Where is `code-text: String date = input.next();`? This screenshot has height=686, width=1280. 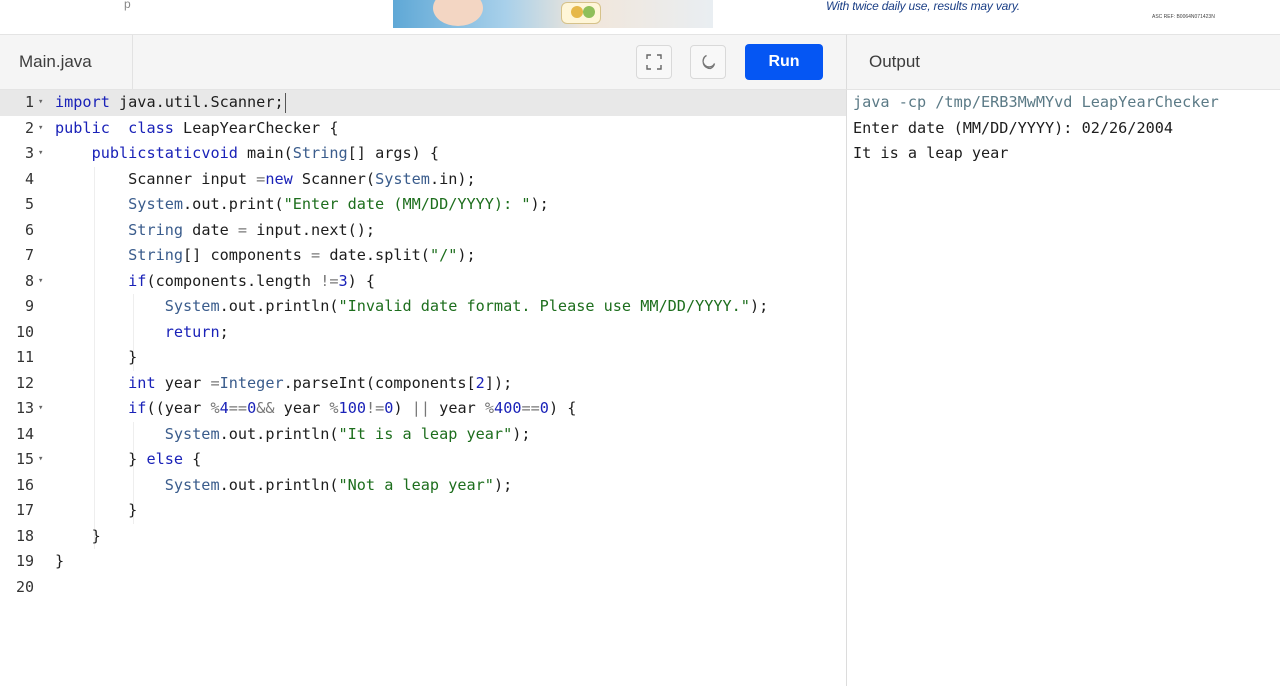
code-text: String date = input.next(); is located at coordinates (252, 229).